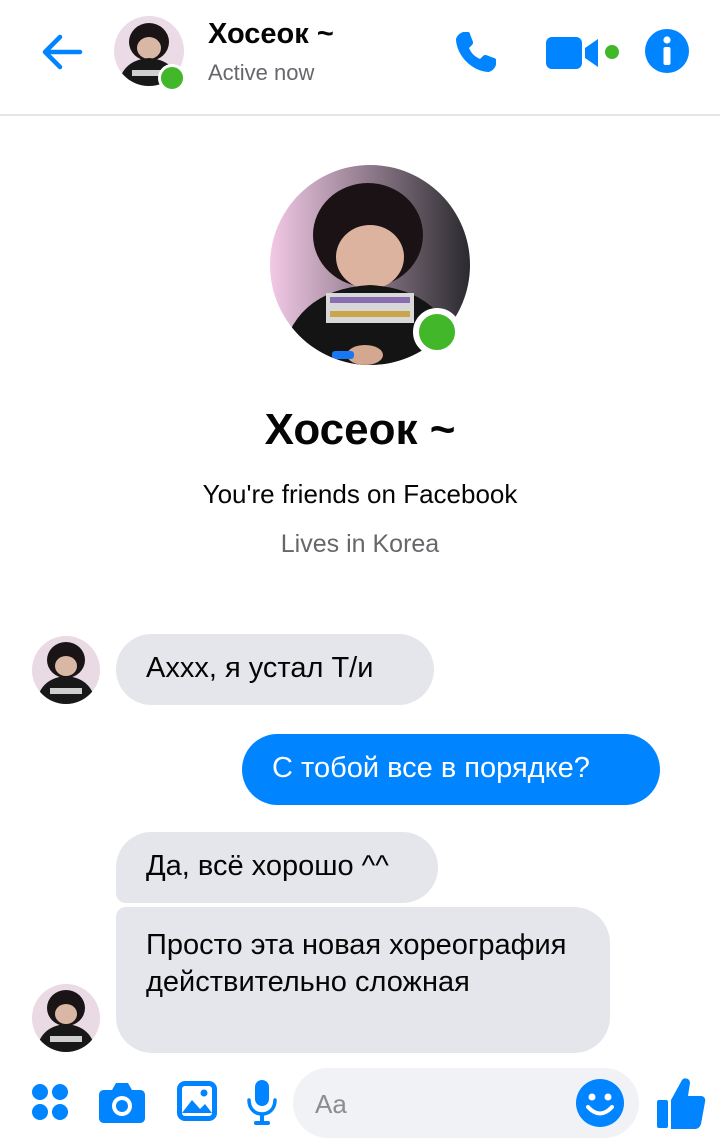 This screenshot has width=720, height=1142. What do you see at coordinates (262, 1102) in the screenshot?
I see `microphone-icon` at bounding box center [262, 1102].